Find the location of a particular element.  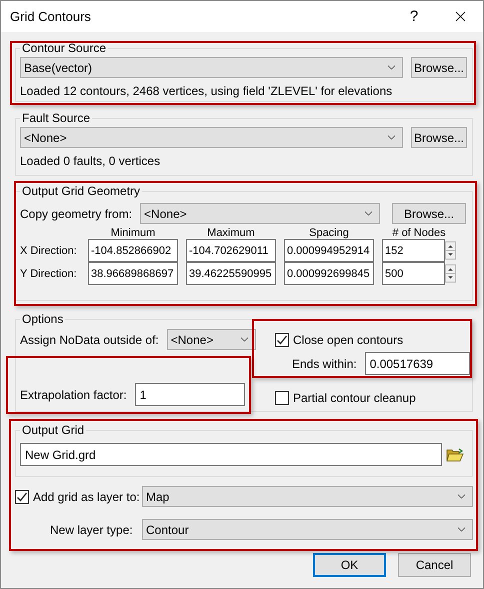

text-field: 1 is located at coordinates (189, 394).